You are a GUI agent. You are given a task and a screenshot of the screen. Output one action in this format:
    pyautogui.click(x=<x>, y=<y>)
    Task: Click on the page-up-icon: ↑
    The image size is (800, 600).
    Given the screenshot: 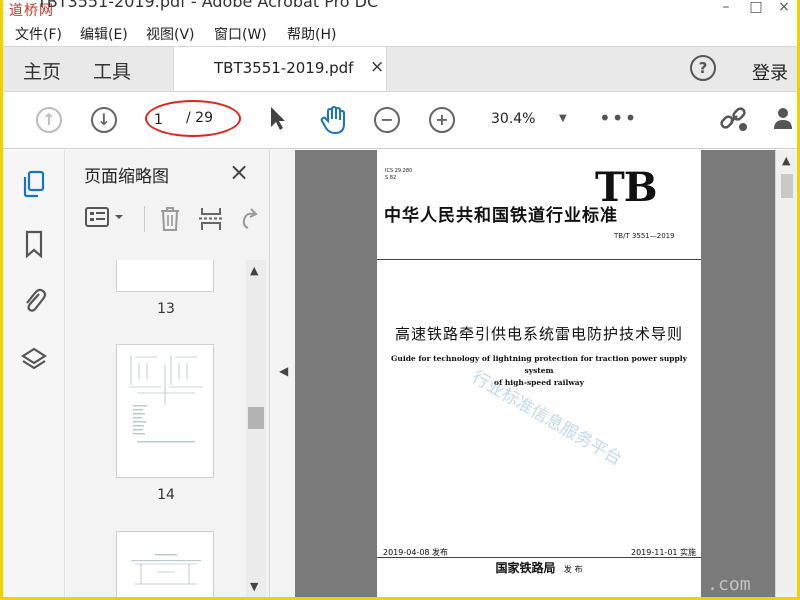 What is the action you would take?
    pyautogui.click(x=49, y=120)
    